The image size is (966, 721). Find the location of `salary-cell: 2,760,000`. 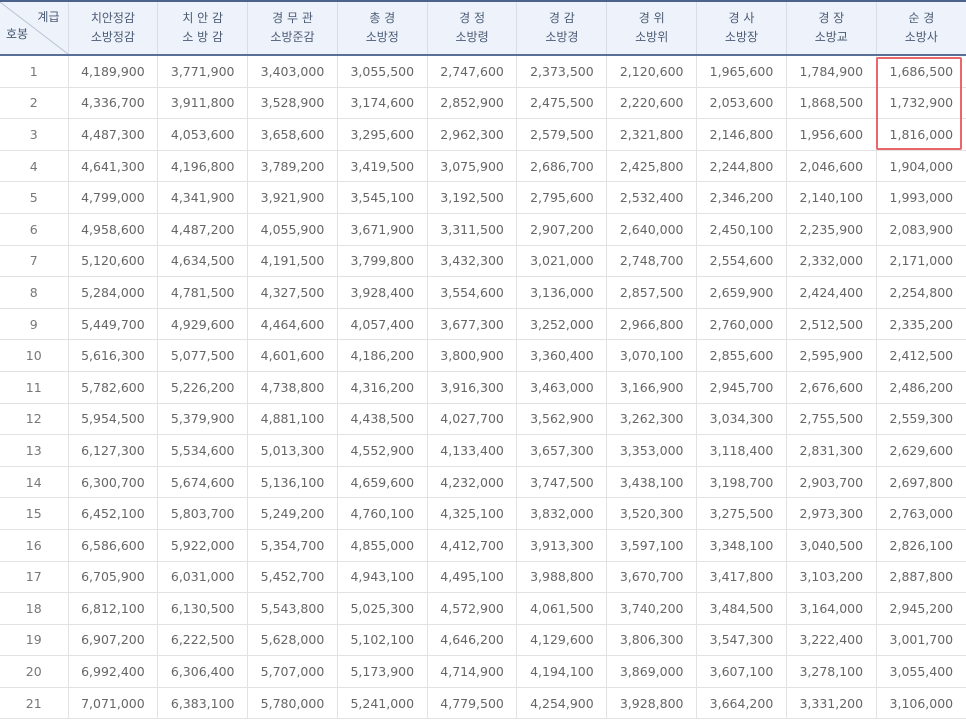

salary-cell: 2,760,000 is located at coordinates (741, 324).